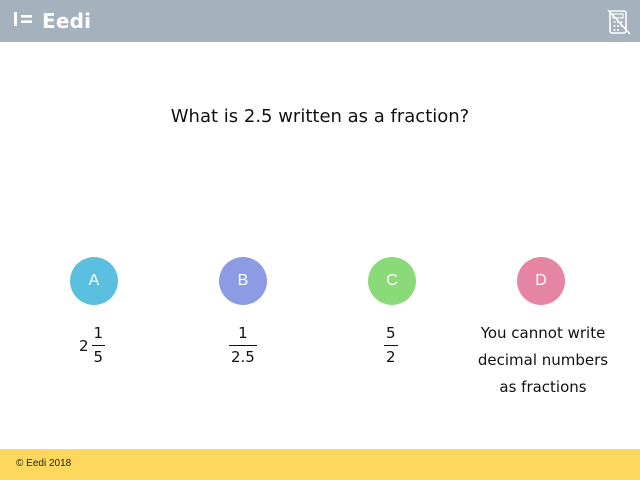  What do you see at coordinates (391, 333) in the screenshot?
I see `option-c-numerator: 5` at bounding box center [391, 333].